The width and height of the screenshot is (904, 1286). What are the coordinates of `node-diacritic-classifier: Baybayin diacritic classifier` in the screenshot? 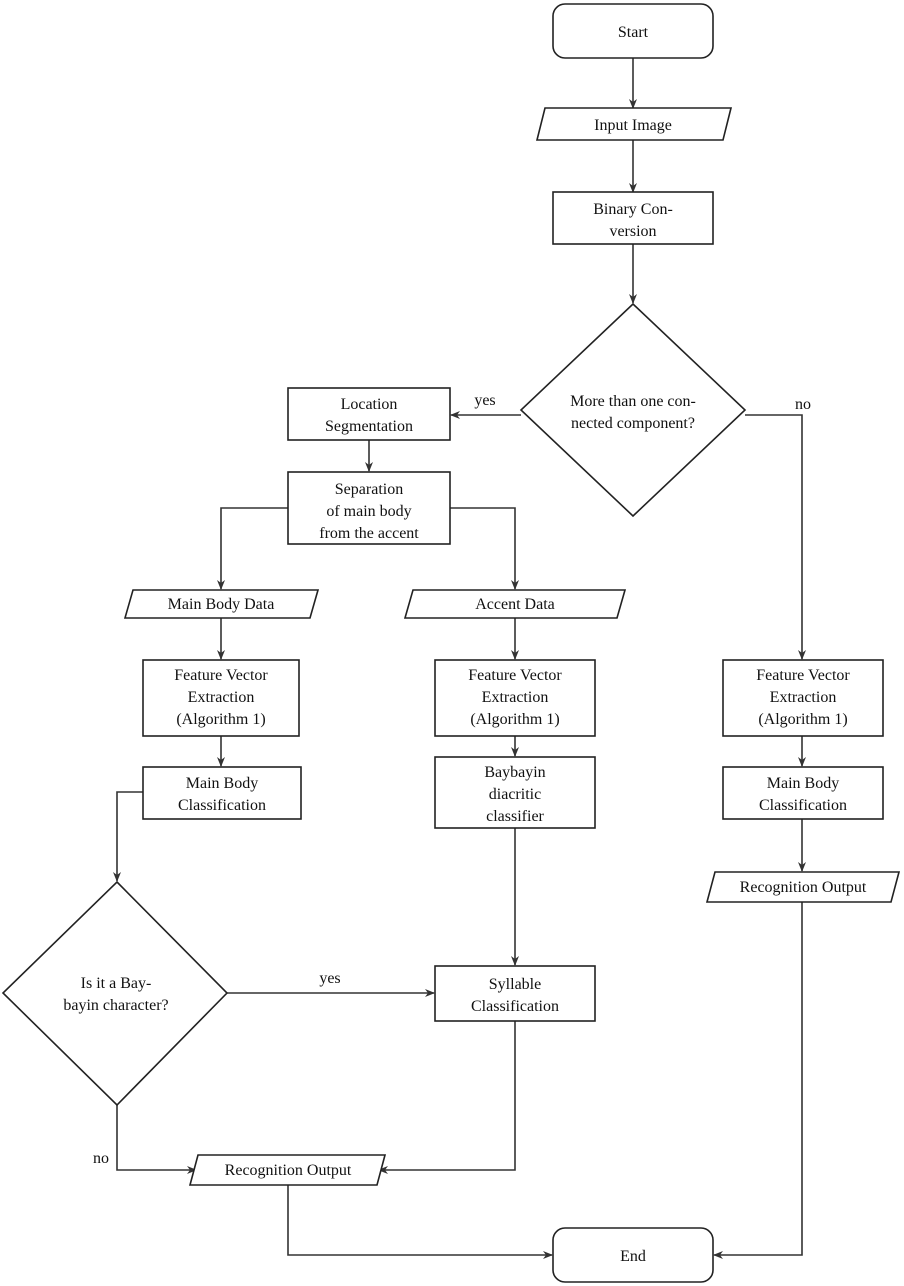 It's located at (515, 792).